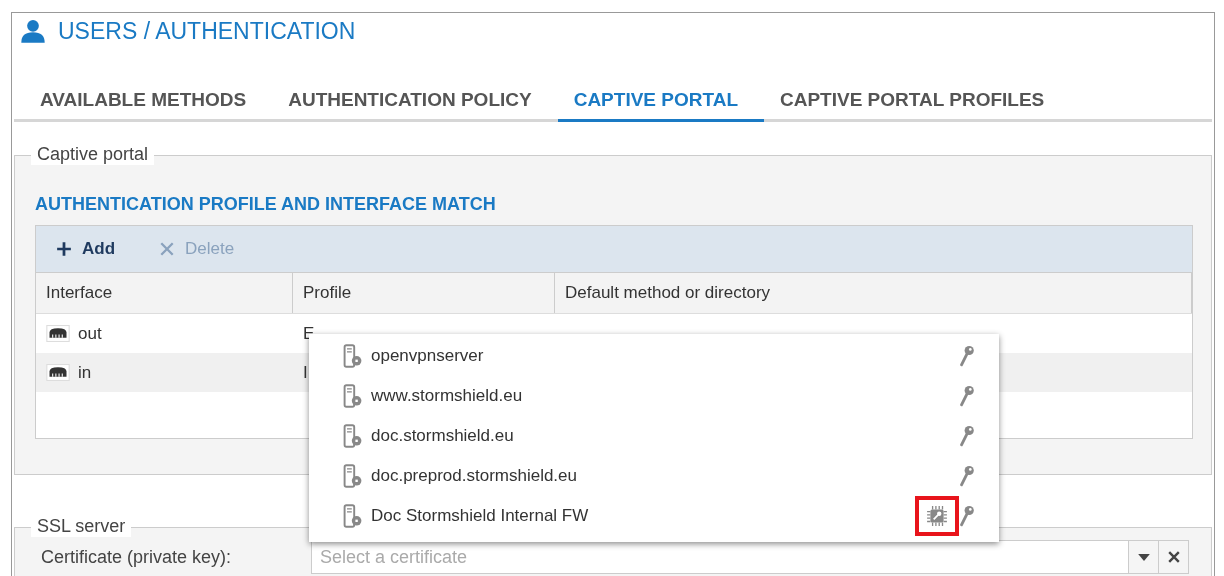 The image size is (1224, 576). What do you see at coordinates (90, 333) in the screenshot?
I see `table-cell: out` at bounding box center [90, 333].